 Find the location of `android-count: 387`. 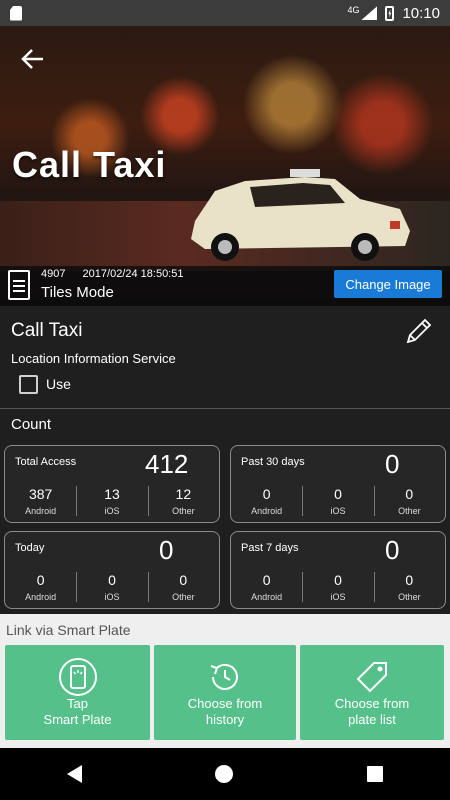

android-count: 387 is located at coordinates (40, 494).